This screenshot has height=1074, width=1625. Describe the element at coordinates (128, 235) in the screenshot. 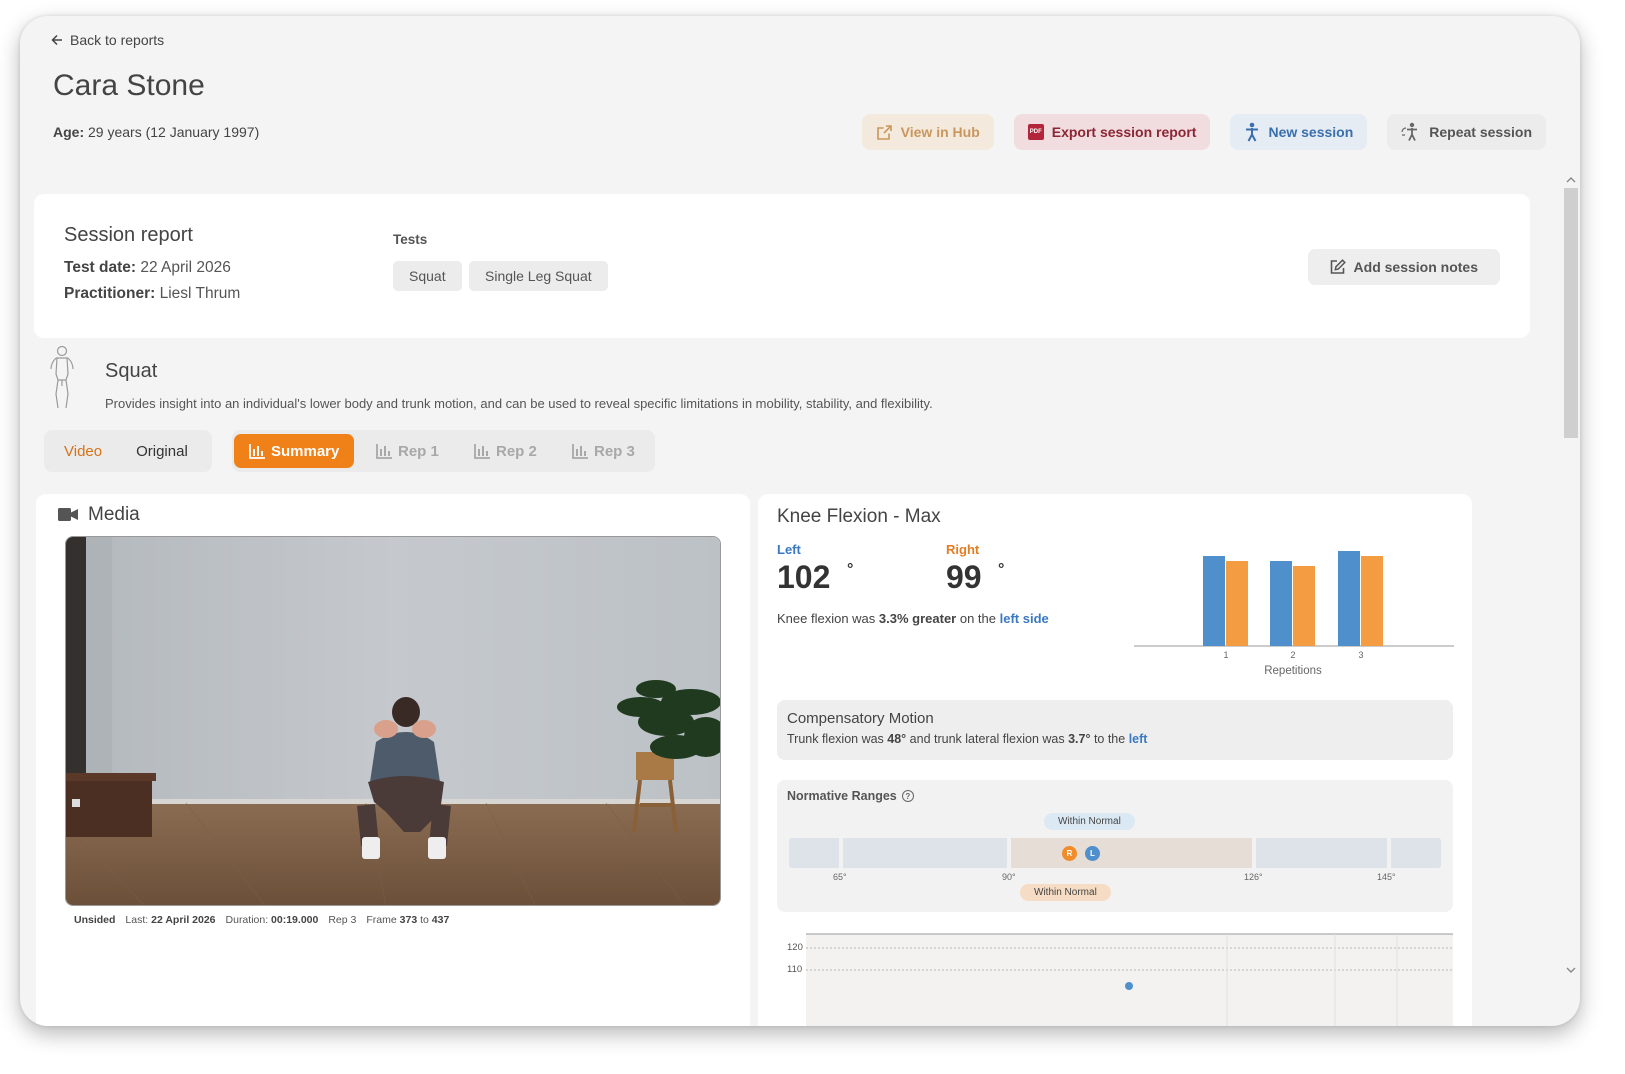

I see `session-report-title: Session report` at that location.